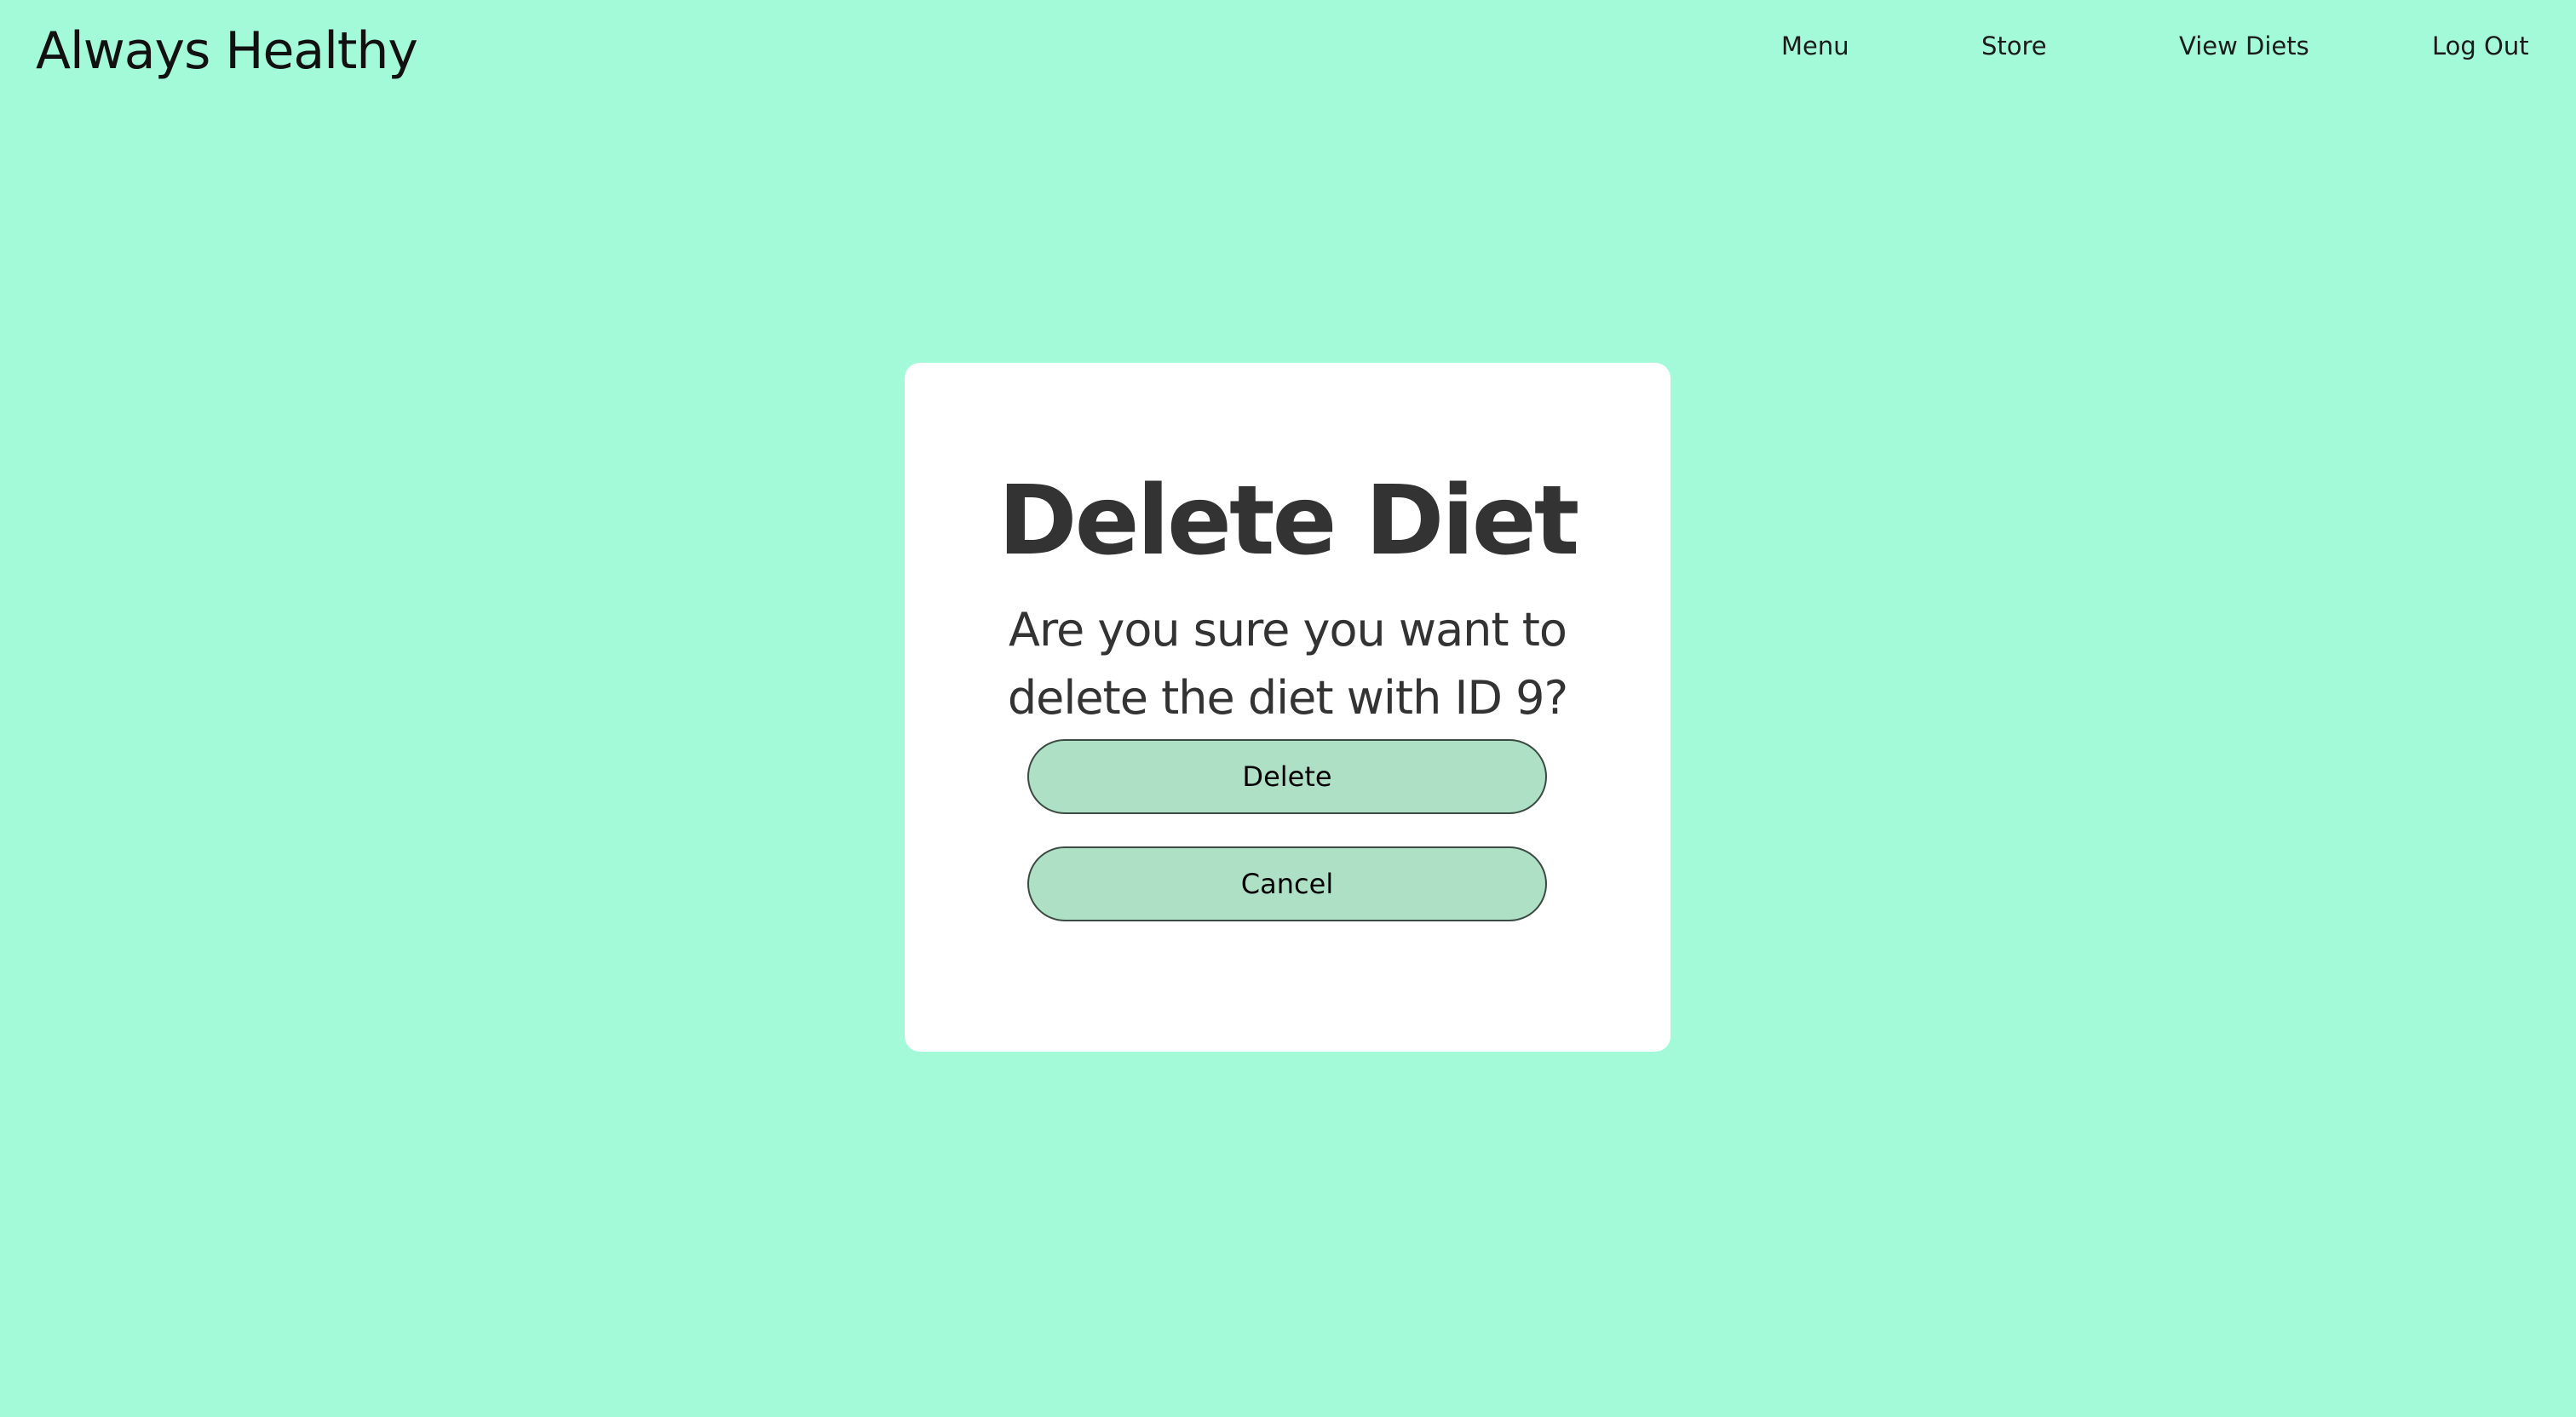 This screenshot has width=2576, height=1417. Describe the element at coordinates (2481, 46) in the screenshot. I see `nav-log-out-link: Log Out` at that location.